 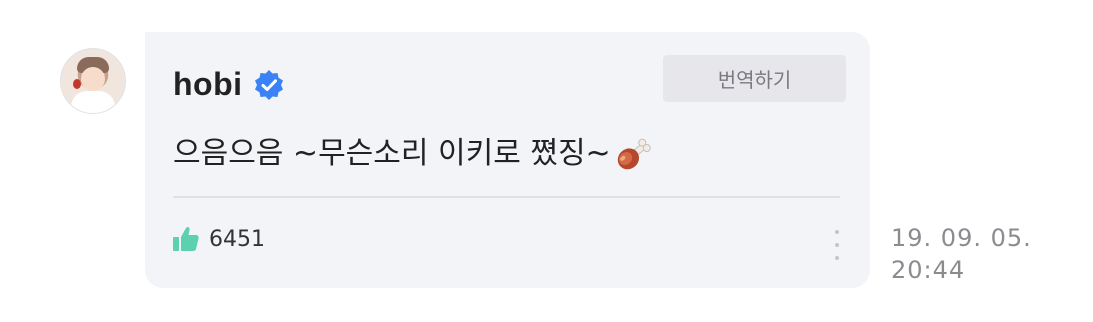 I want to click on like-button: 6451, so click(x=218, y=239).